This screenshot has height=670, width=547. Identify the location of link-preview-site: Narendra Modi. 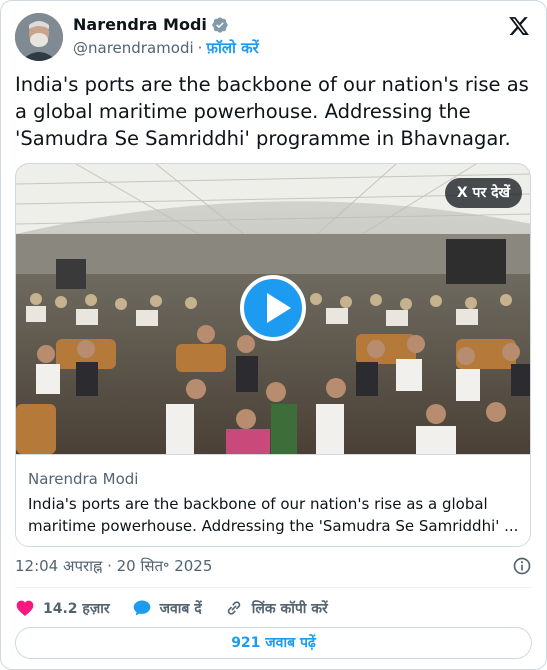
(83, 479).